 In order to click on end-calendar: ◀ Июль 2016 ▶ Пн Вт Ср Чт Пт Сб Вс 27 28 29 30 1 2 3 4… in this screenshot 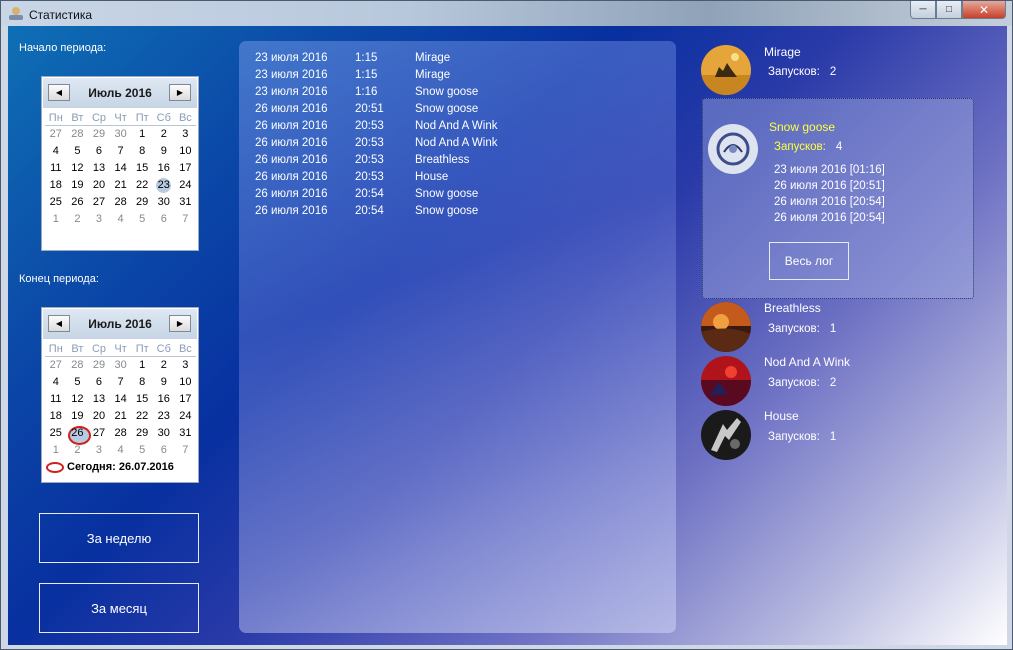, I will do `click(120, 395)`.